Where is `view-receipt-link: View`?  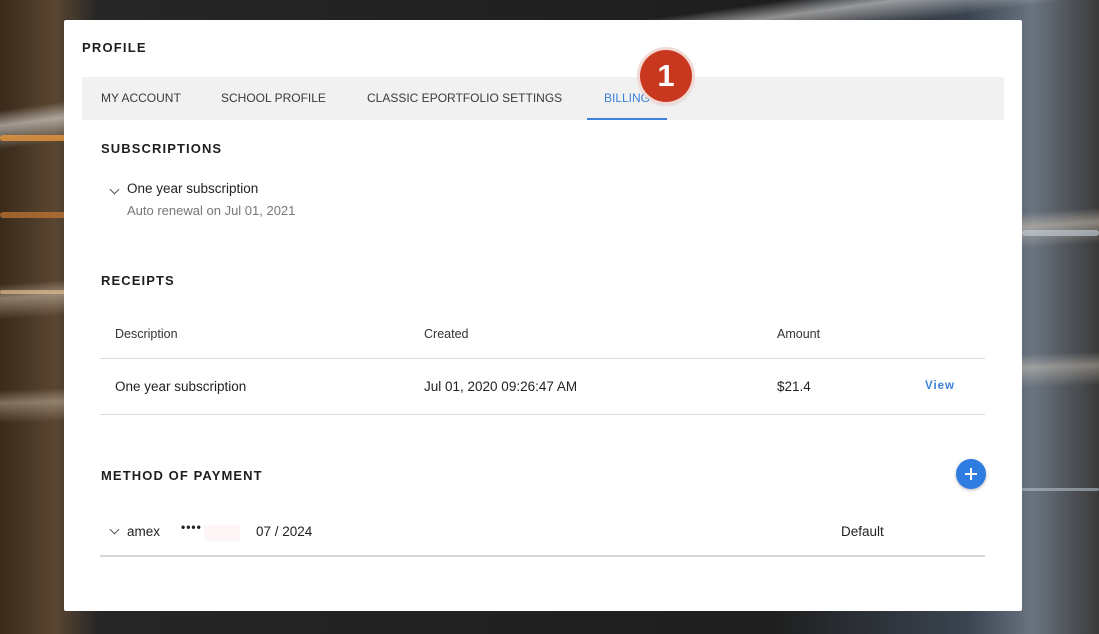 view-receipt-link: View is located at coordinates (940, 386).